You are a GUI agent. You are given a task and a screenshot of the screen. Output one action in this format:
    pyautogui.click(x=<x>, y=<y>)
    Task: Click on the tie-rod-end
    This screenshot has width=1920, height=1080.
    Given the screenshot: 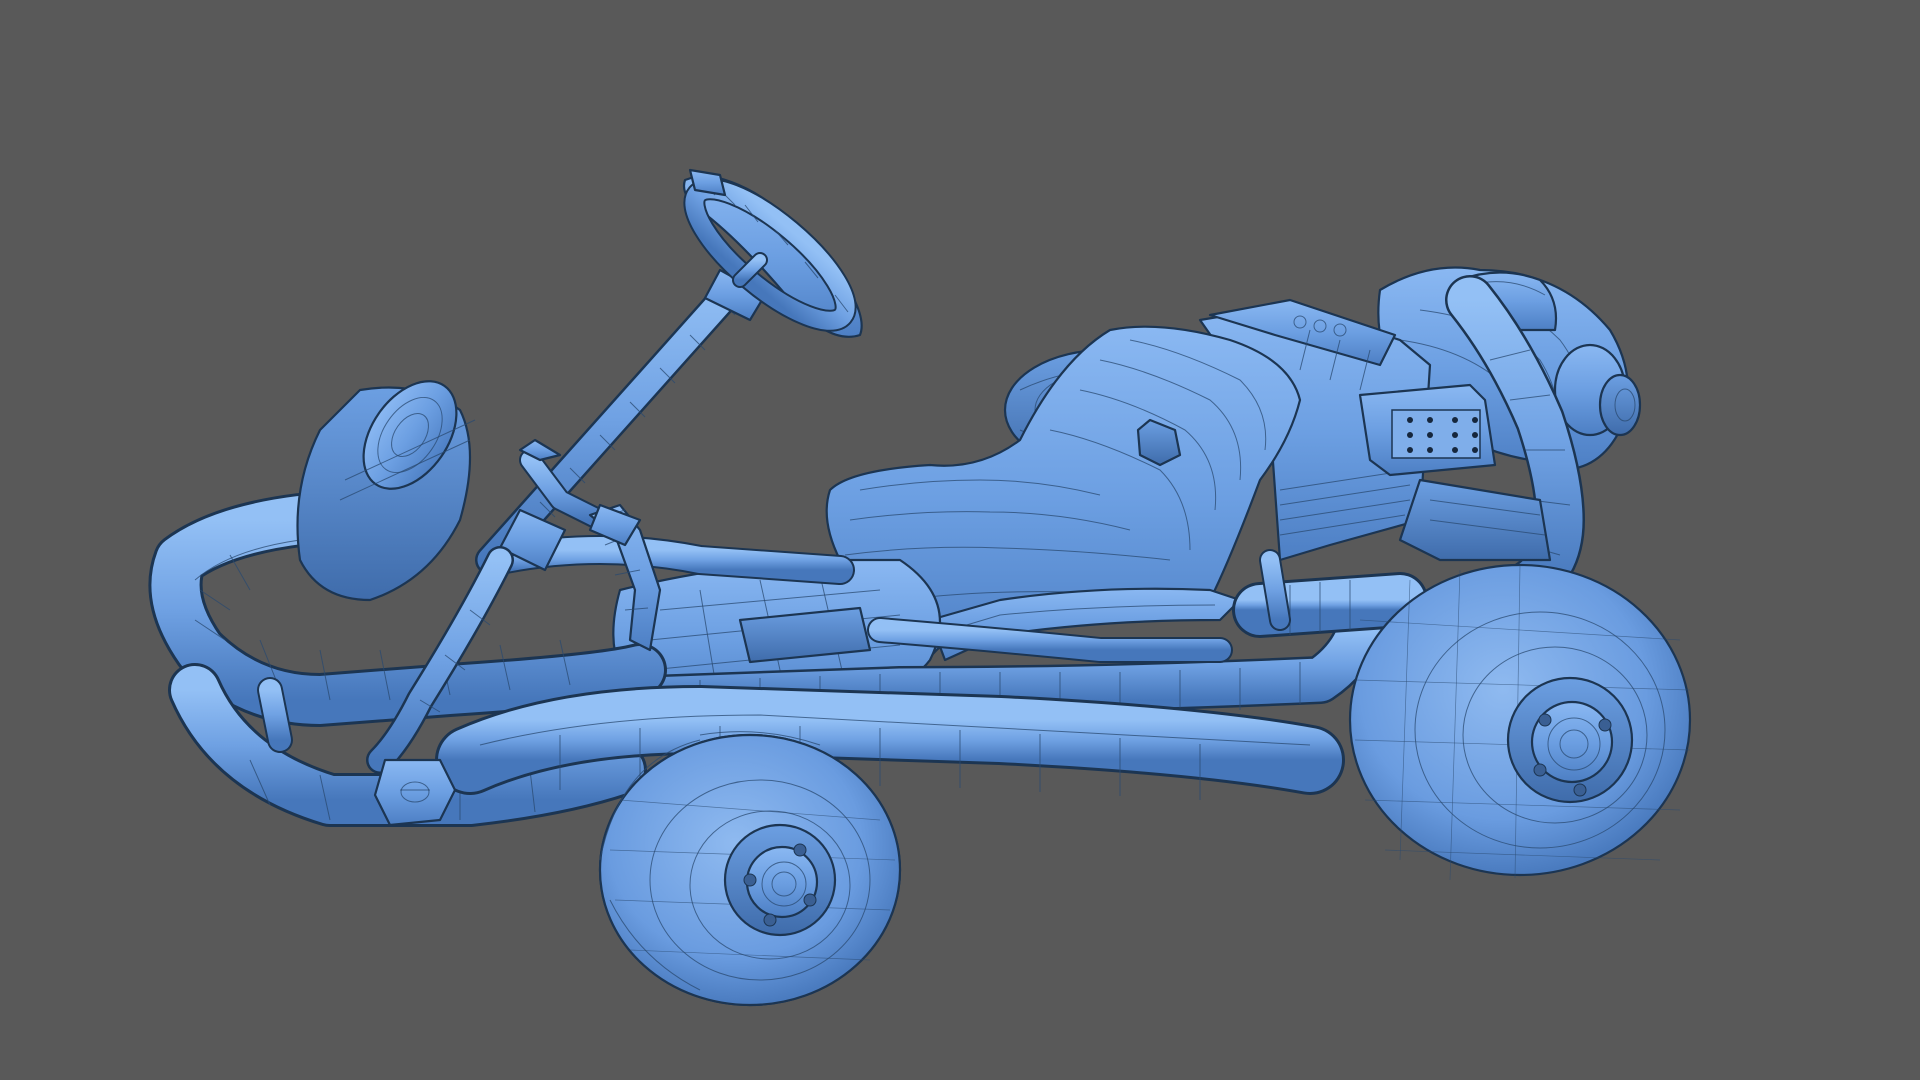 What is the action you would take?
    pyautogui.click(x=415, y=792)
    